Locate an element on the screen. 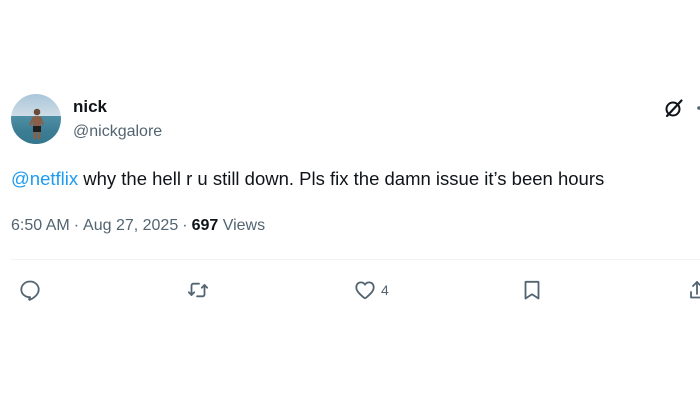 This screenshot has height=400, width=700. grok-icon is located at coordinates (674, 108).